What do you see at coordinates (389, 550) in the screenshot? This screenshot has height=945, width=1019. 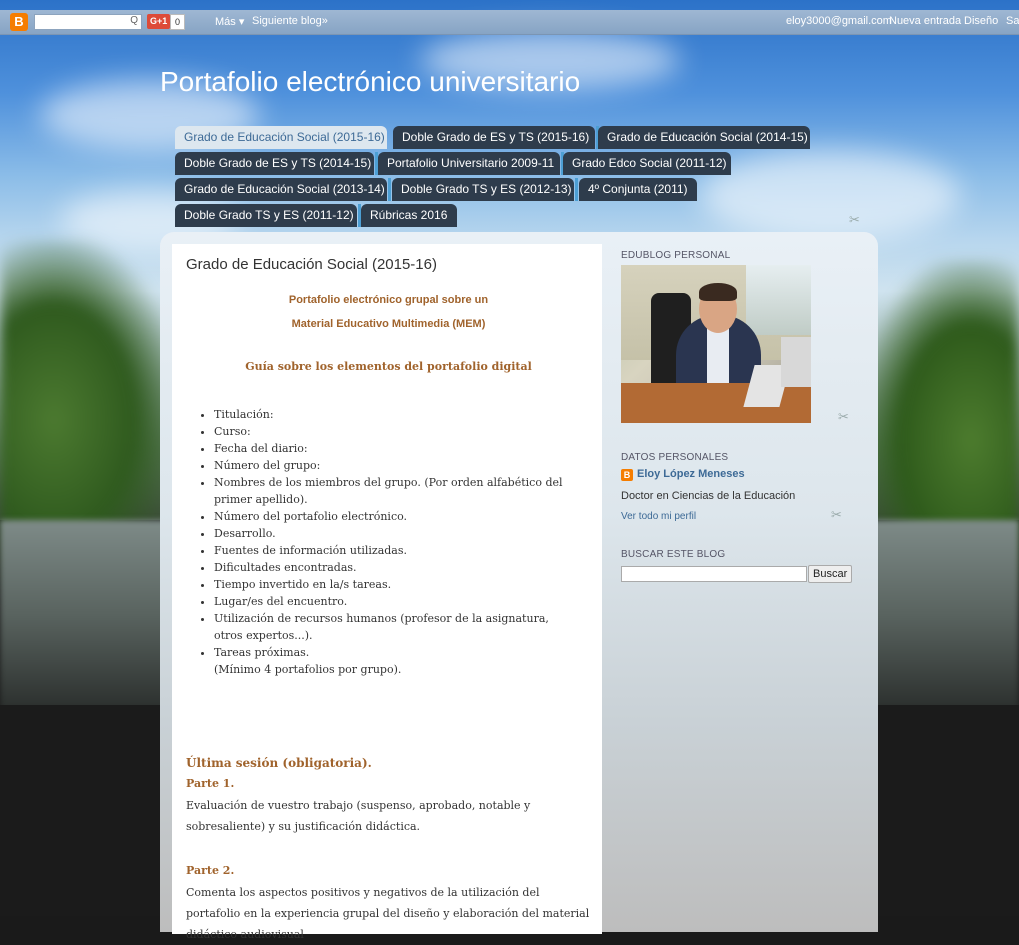 I see `list-item: Fuentes de información utilizadas.` at bounding box center [389, 550].